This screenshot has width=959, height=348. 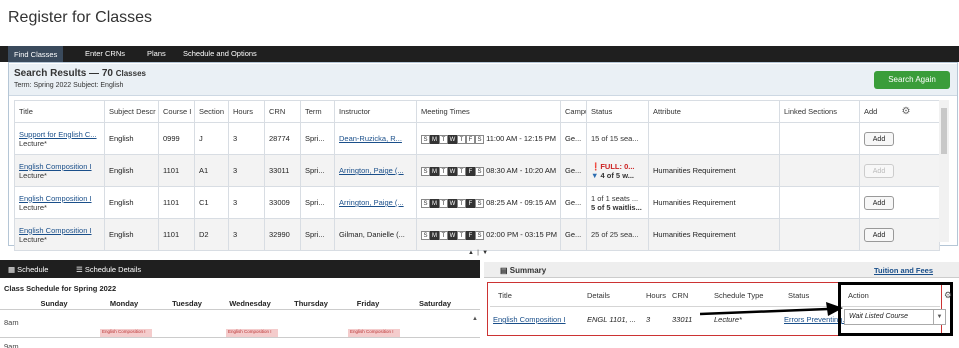 I want to click on annotation-arrow, so click(x=771, y=309).